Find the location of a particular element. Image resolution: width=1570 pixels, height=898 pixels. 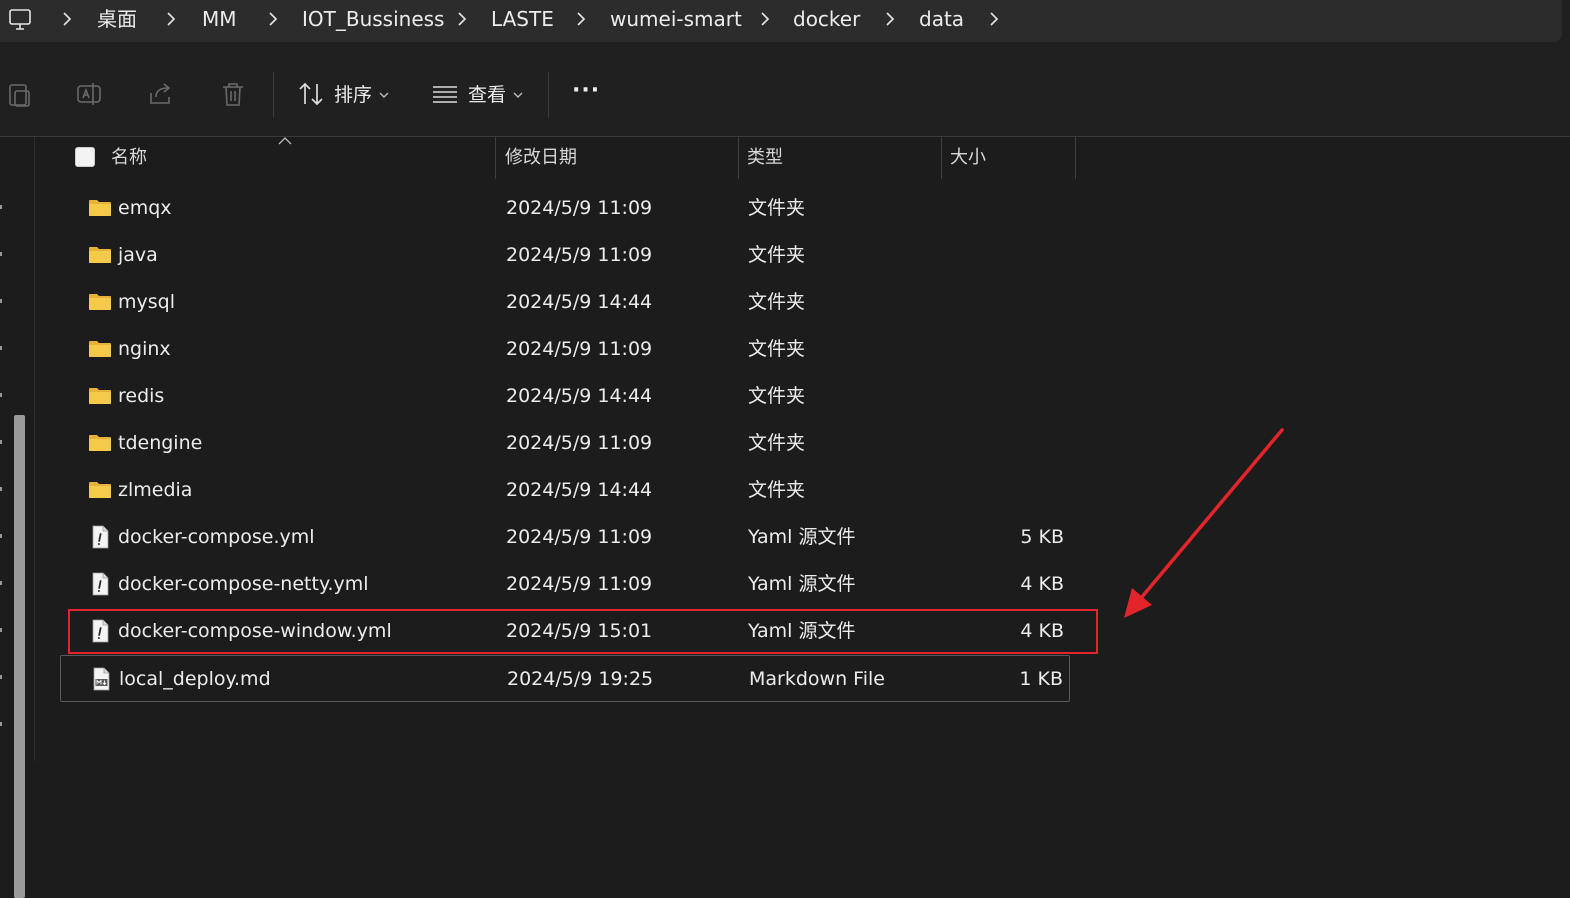

view-icon is located at coordinates (445, 94).